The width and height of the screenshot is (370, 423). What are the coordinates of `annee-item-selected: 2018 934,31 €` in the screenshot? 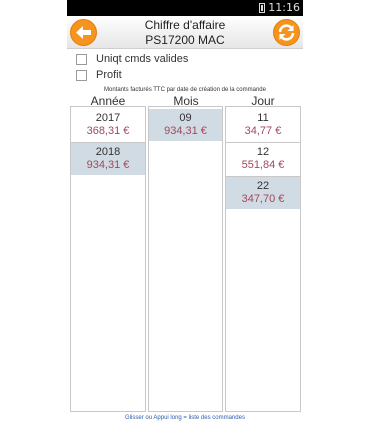 It's located at (108, 159).